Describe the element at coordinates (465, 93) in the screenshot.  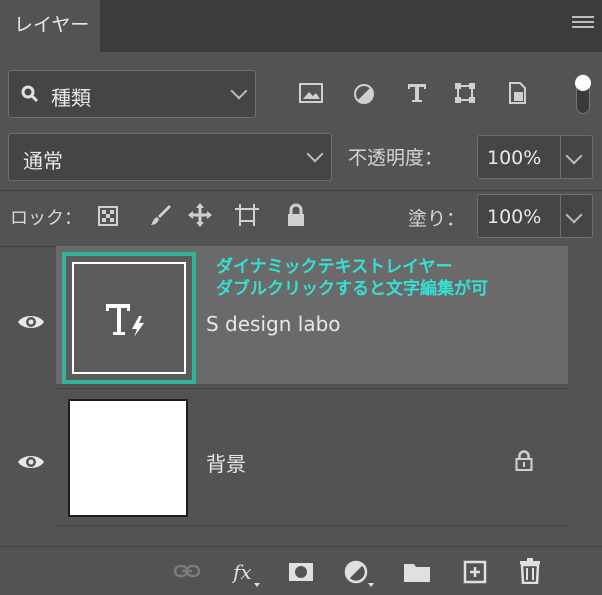
I see `filter-shape-layer-icon` at that location.